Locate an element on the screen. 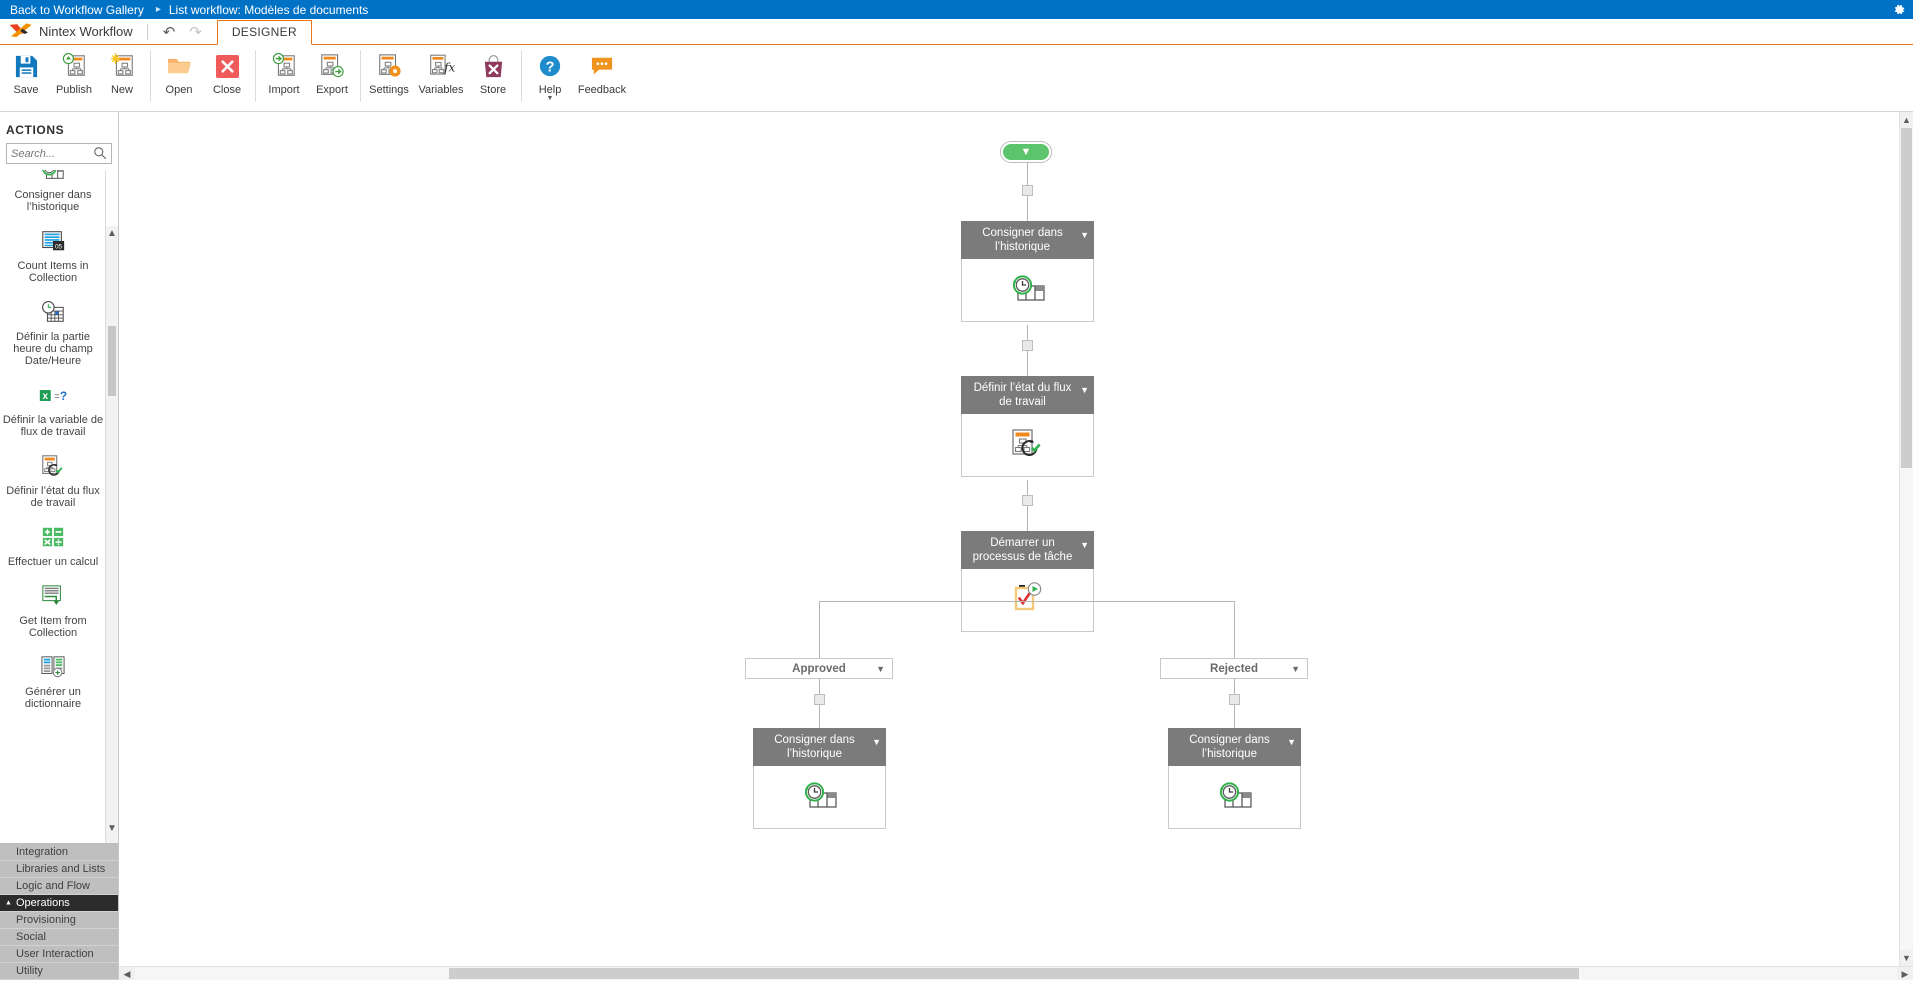 This screenshot has width=1913, height=981. new-button: New is located at coordinates (122, 70).